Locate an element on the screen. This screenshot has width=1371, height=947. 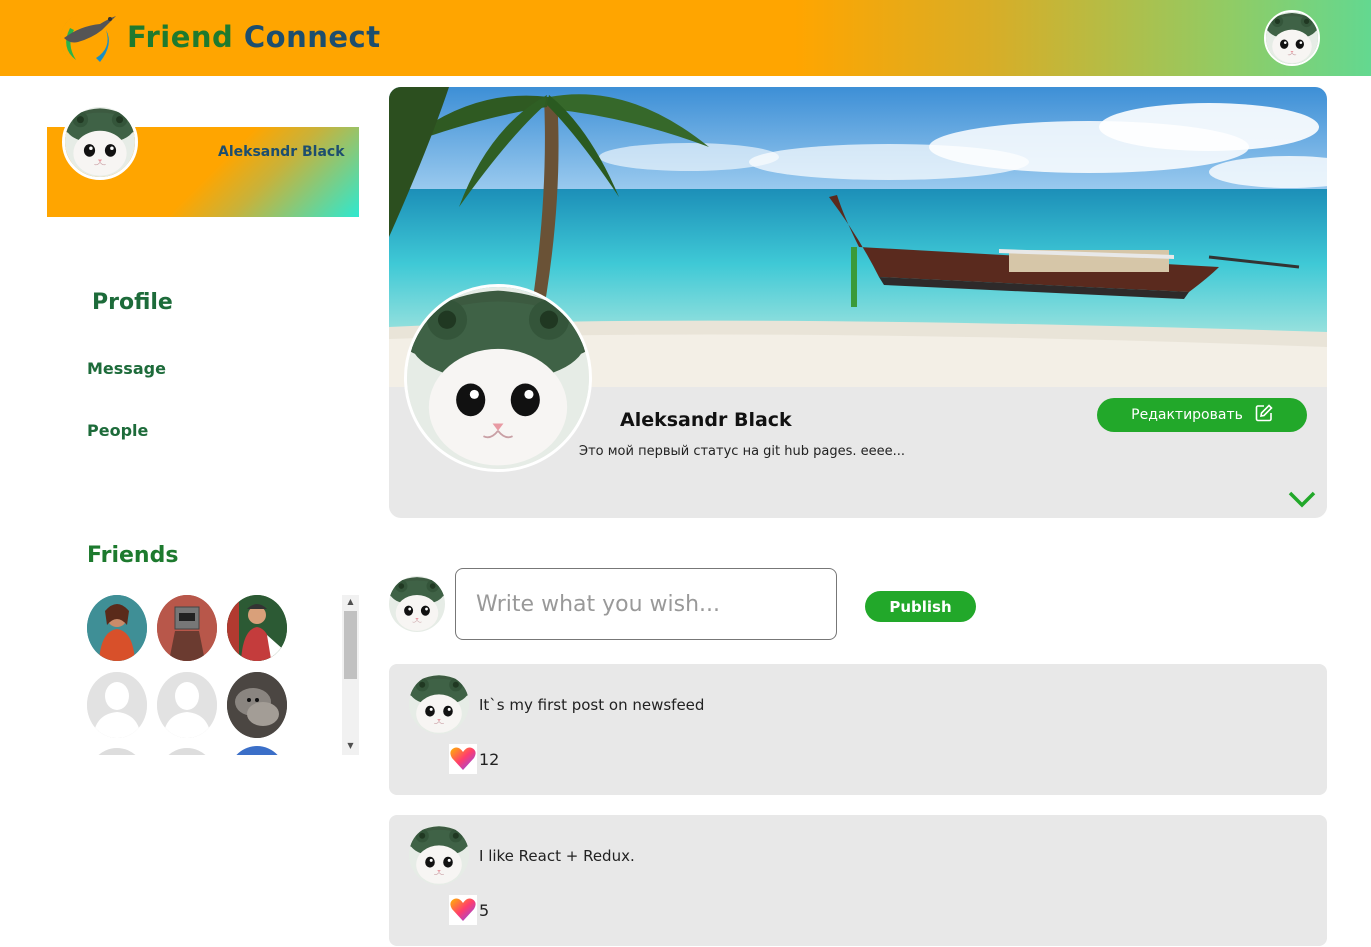
edit-profile-label: Редактировать is located at coordinates (1187, 415).